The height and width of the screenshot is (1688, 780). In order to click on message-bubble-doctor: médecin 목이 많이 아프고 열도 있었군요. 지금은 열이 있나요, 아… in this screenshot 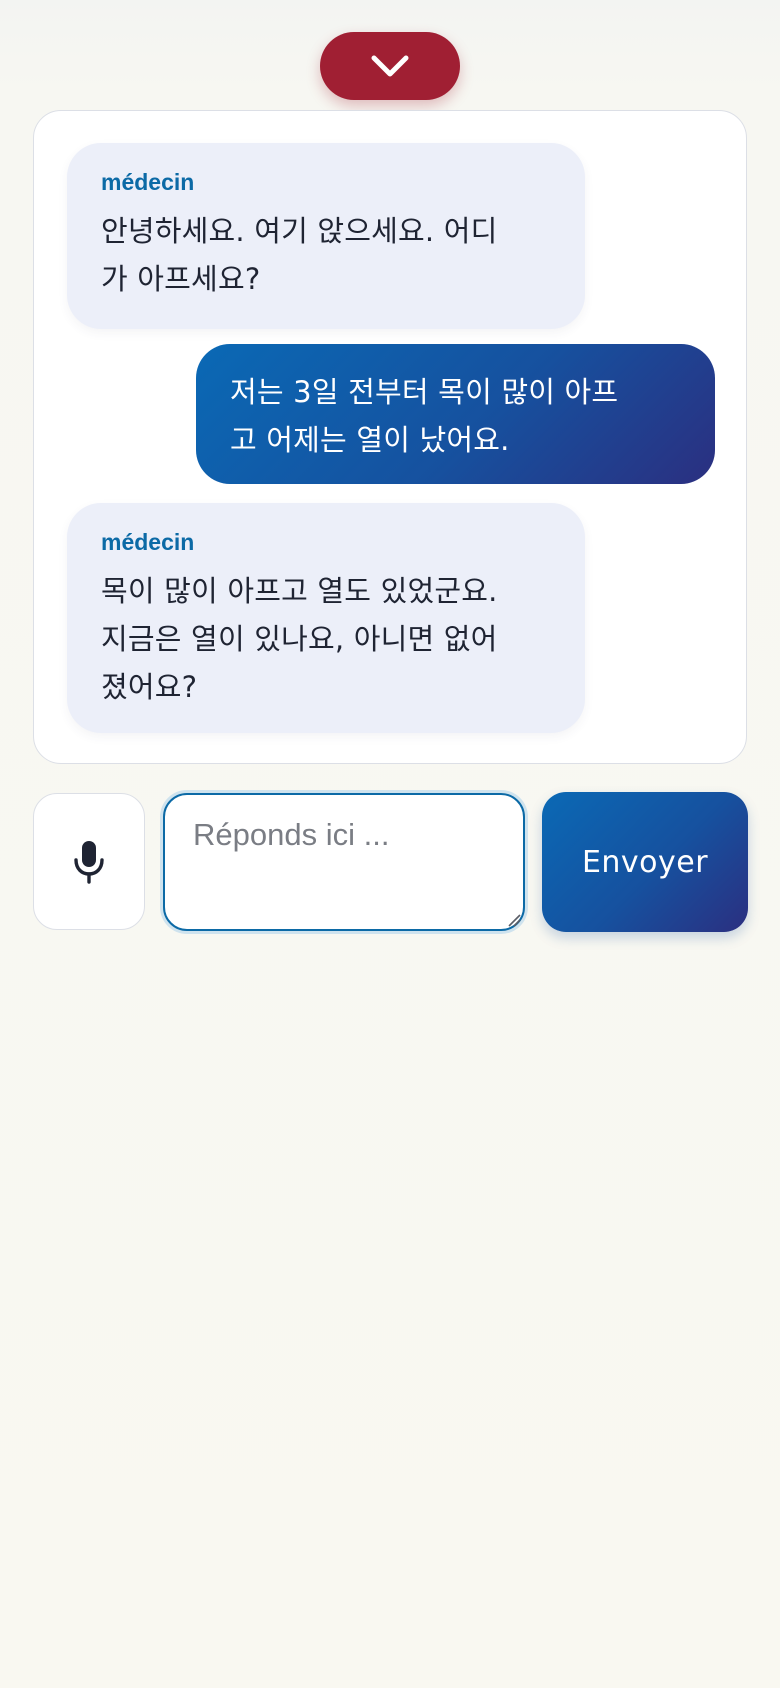, I will do `click(326, 618)`.